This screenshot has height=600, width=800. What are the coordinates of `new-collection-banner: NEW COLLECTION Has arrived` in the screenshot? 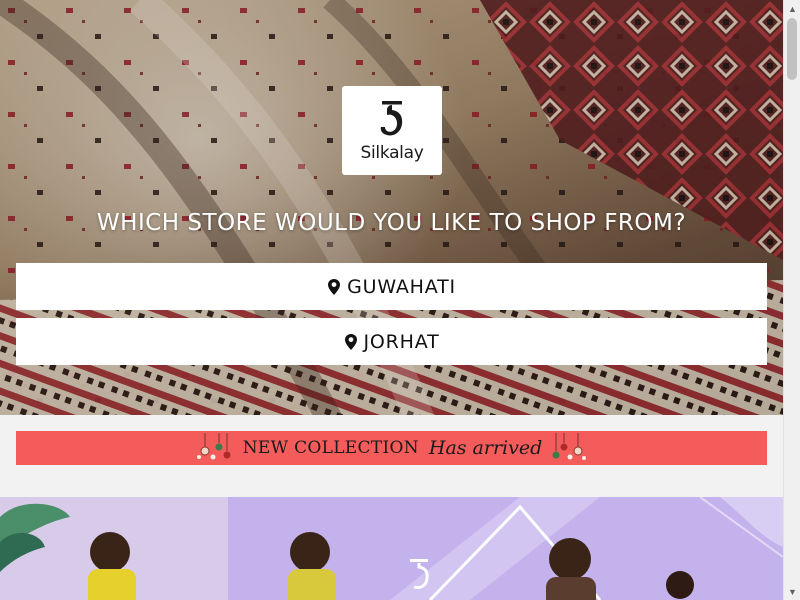 It's located at (391, 448).